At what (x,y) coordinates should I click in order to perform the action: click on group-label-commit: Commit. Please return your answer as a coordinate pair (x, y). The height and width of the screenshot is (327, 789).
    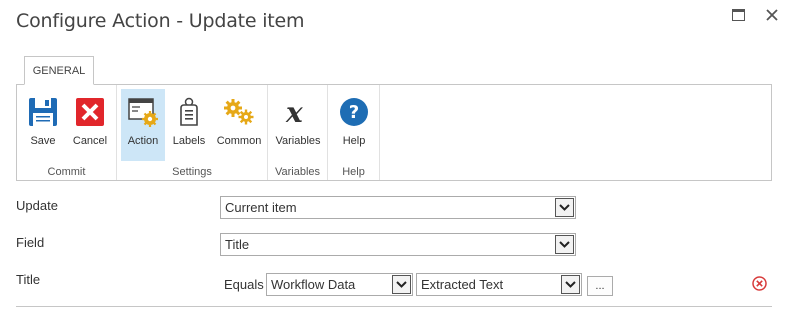
    Looking at the image, I should click on (66, 172).